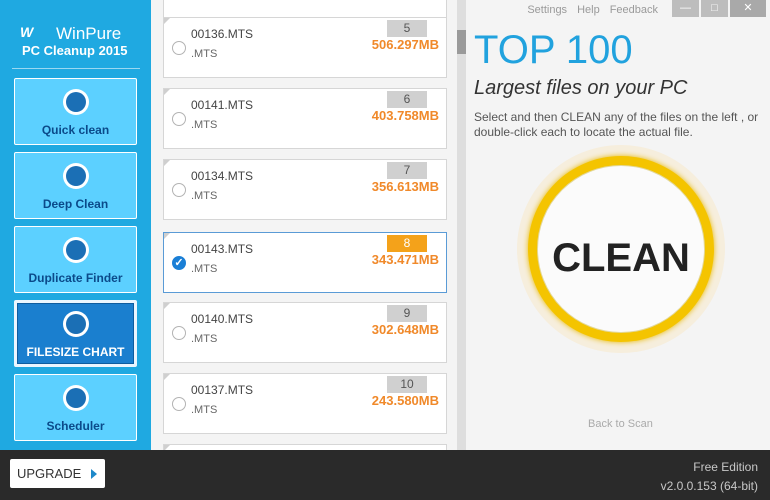  I want to click on sidebar-item-label: Scheduler, so click(75, 426).